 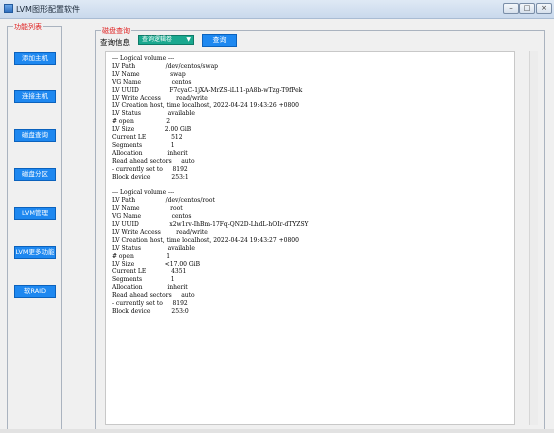 I want to click on disk-partition-button: 磁盘分区, so click(x=35, y=174).